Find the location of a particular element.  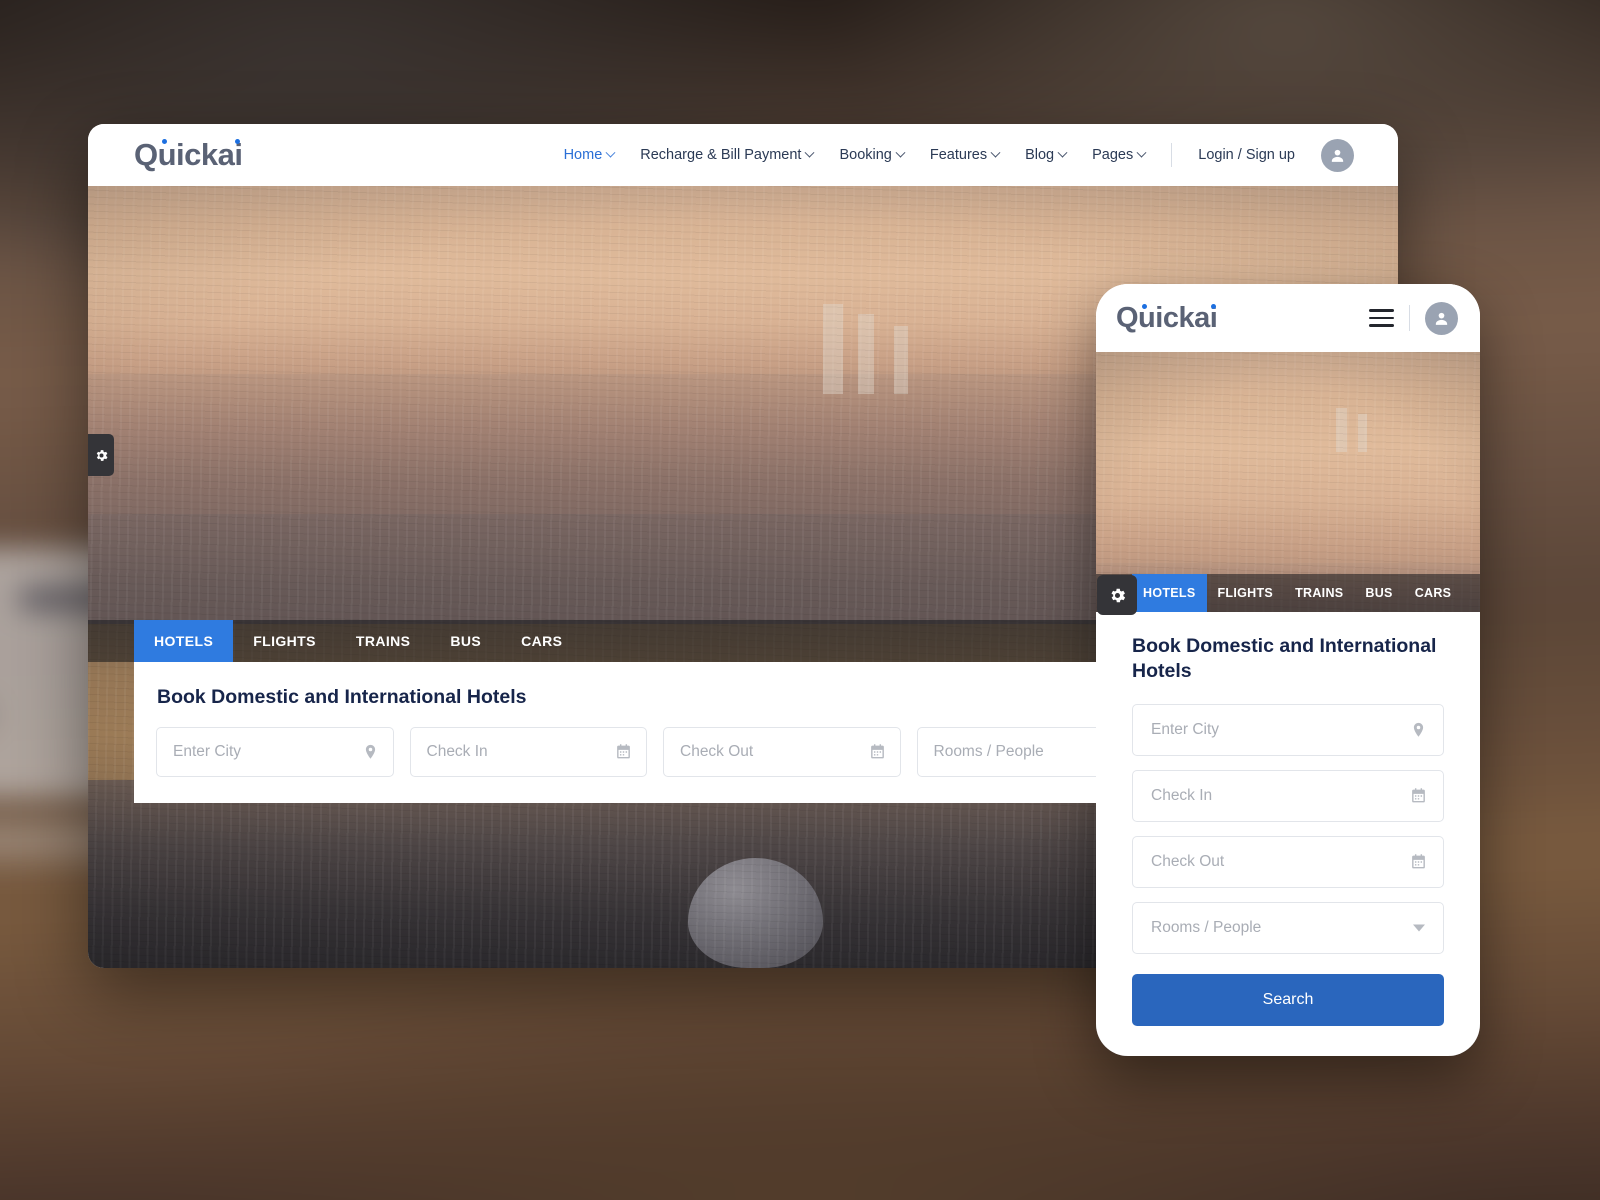

mobile-brand-logo: Quickai is located at coordinates (1167, 318).